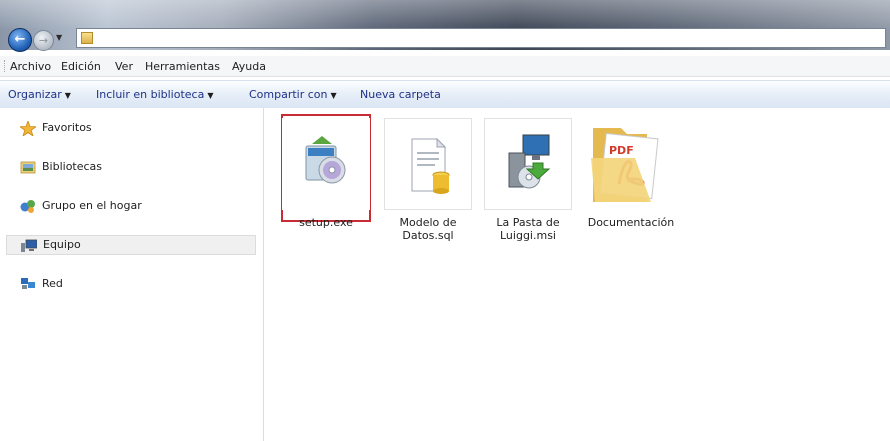 The image size is (890, 441). I want to click on nav-item-favoritos: Favoritos, so click(131, 128).